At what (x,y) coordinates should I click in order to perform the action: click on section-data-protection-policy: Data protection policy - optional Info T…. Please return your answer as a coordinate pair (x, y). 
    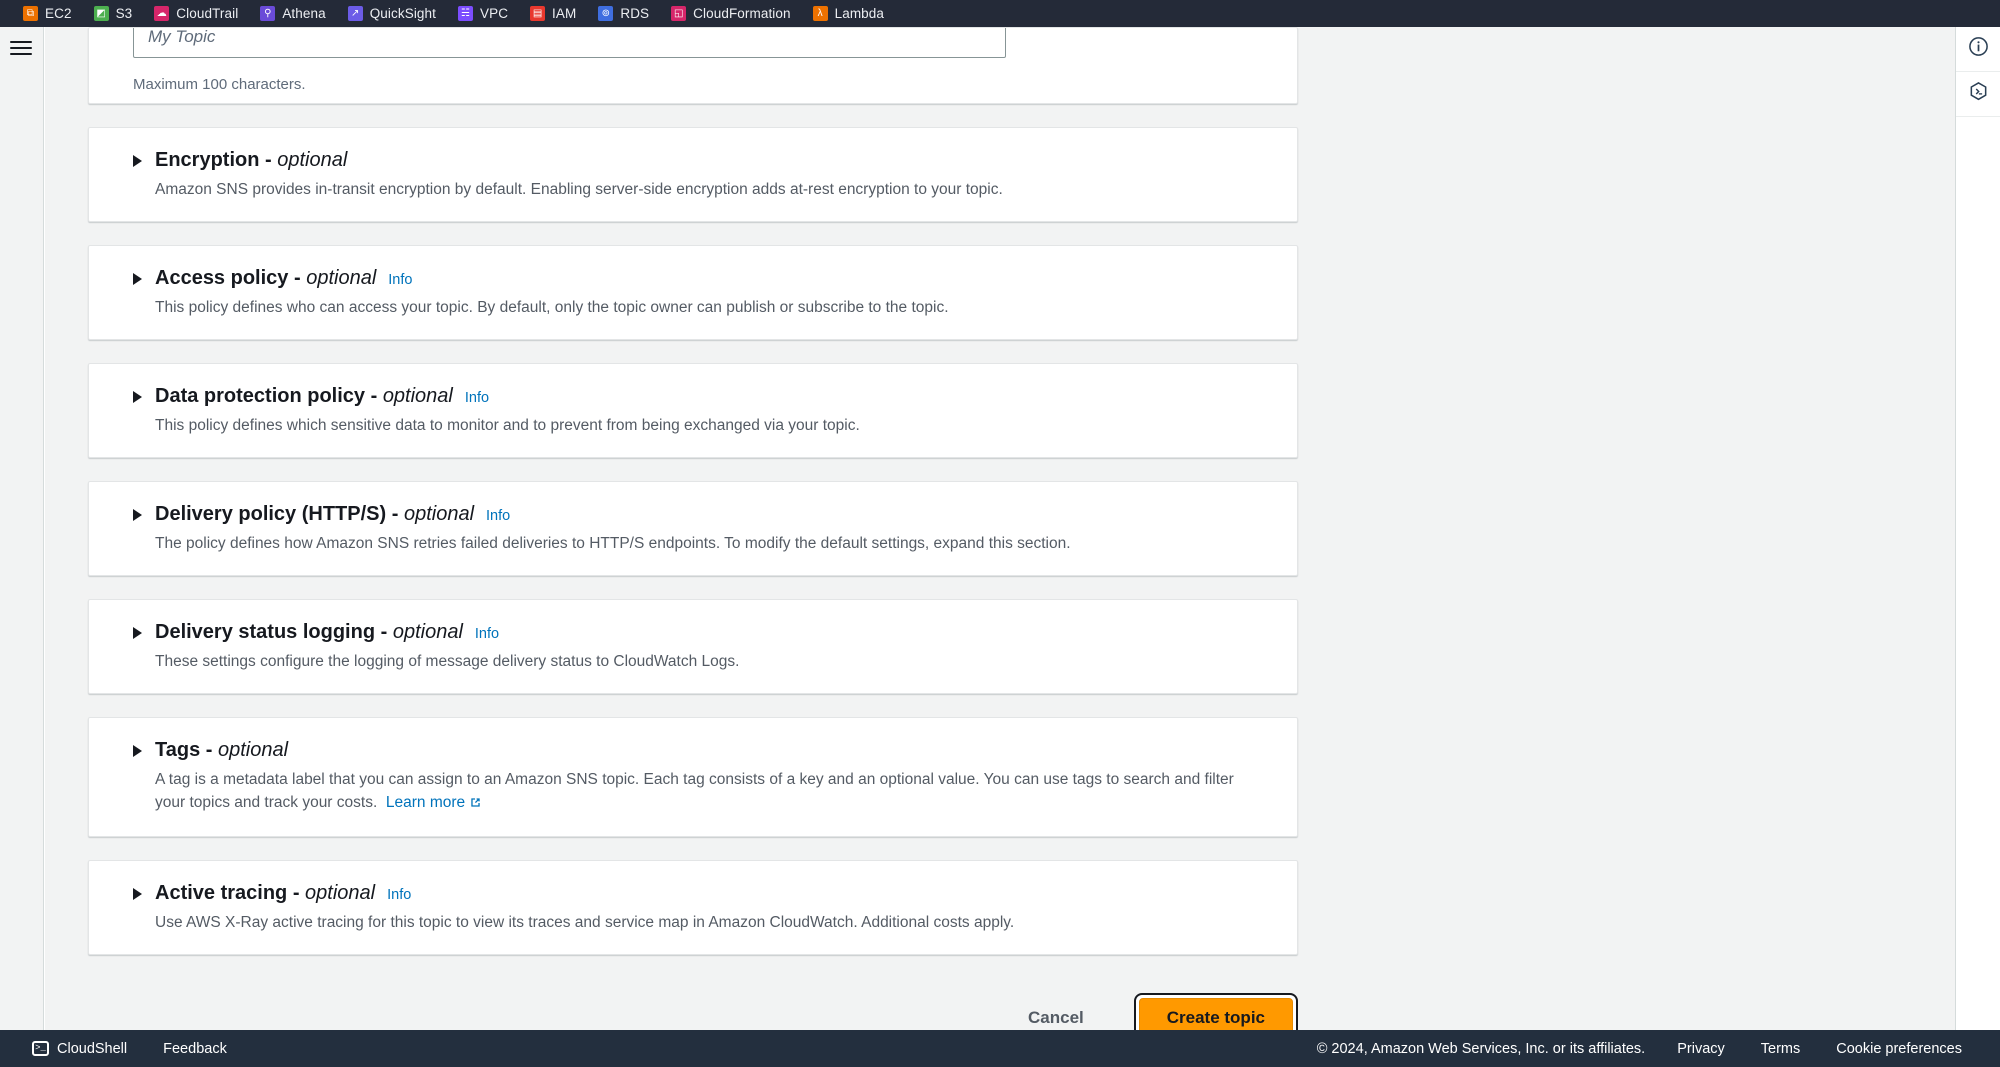
    Looking at the image, I should click on (693, 410).